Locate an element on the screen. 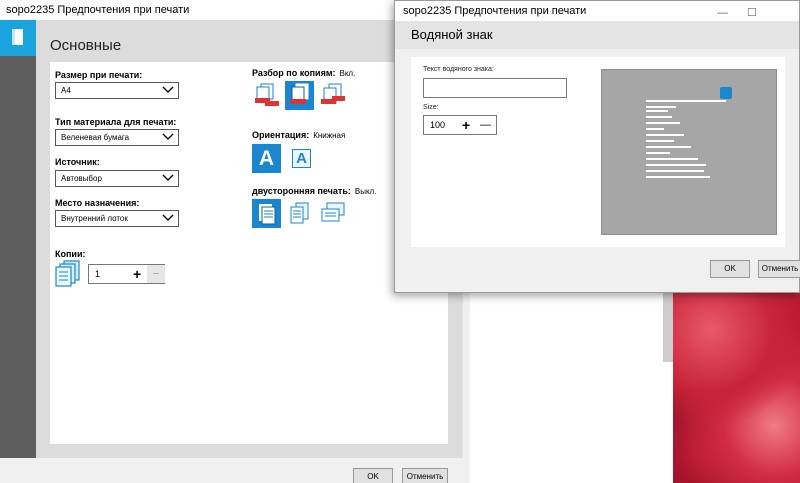  portrait-a-icon: A is located at coordinates (266, 158).